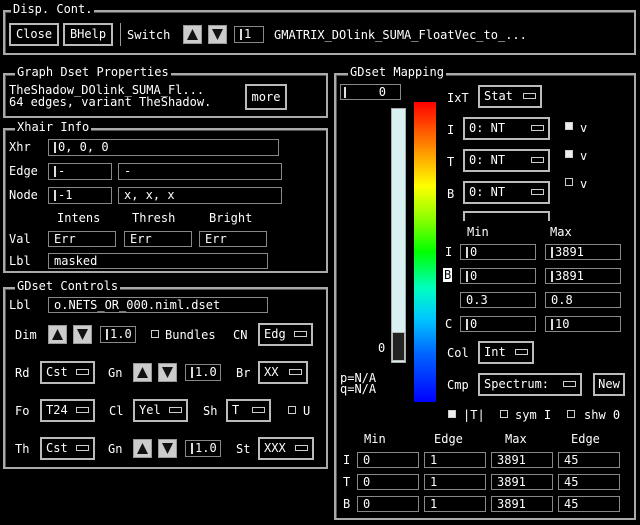 Image resolution: width=640 pixels, height=525 pixels. What do you see at coordinates (478, 232) in the screenshot?
I see `min-header: Min` at bounding box center [478, 232].